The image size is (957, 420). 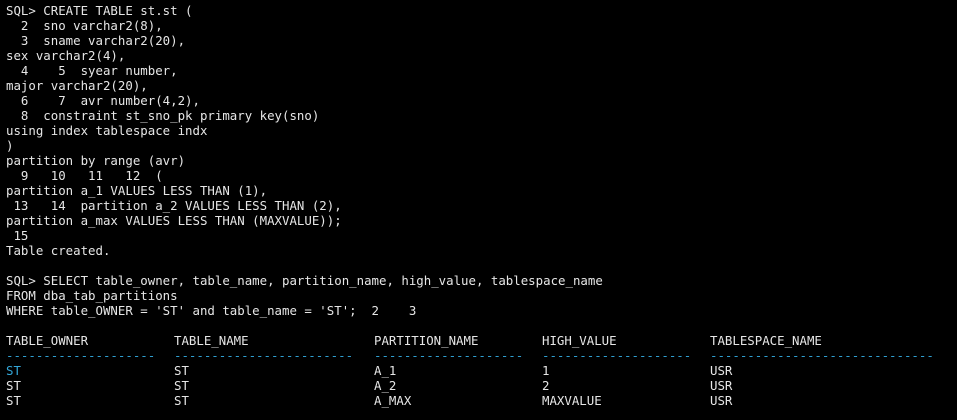 What do you see at coordinates (96, 160) in the screenshot?
I see `terminal-line: partition by range (avr)` at bounding box center [96, 160].